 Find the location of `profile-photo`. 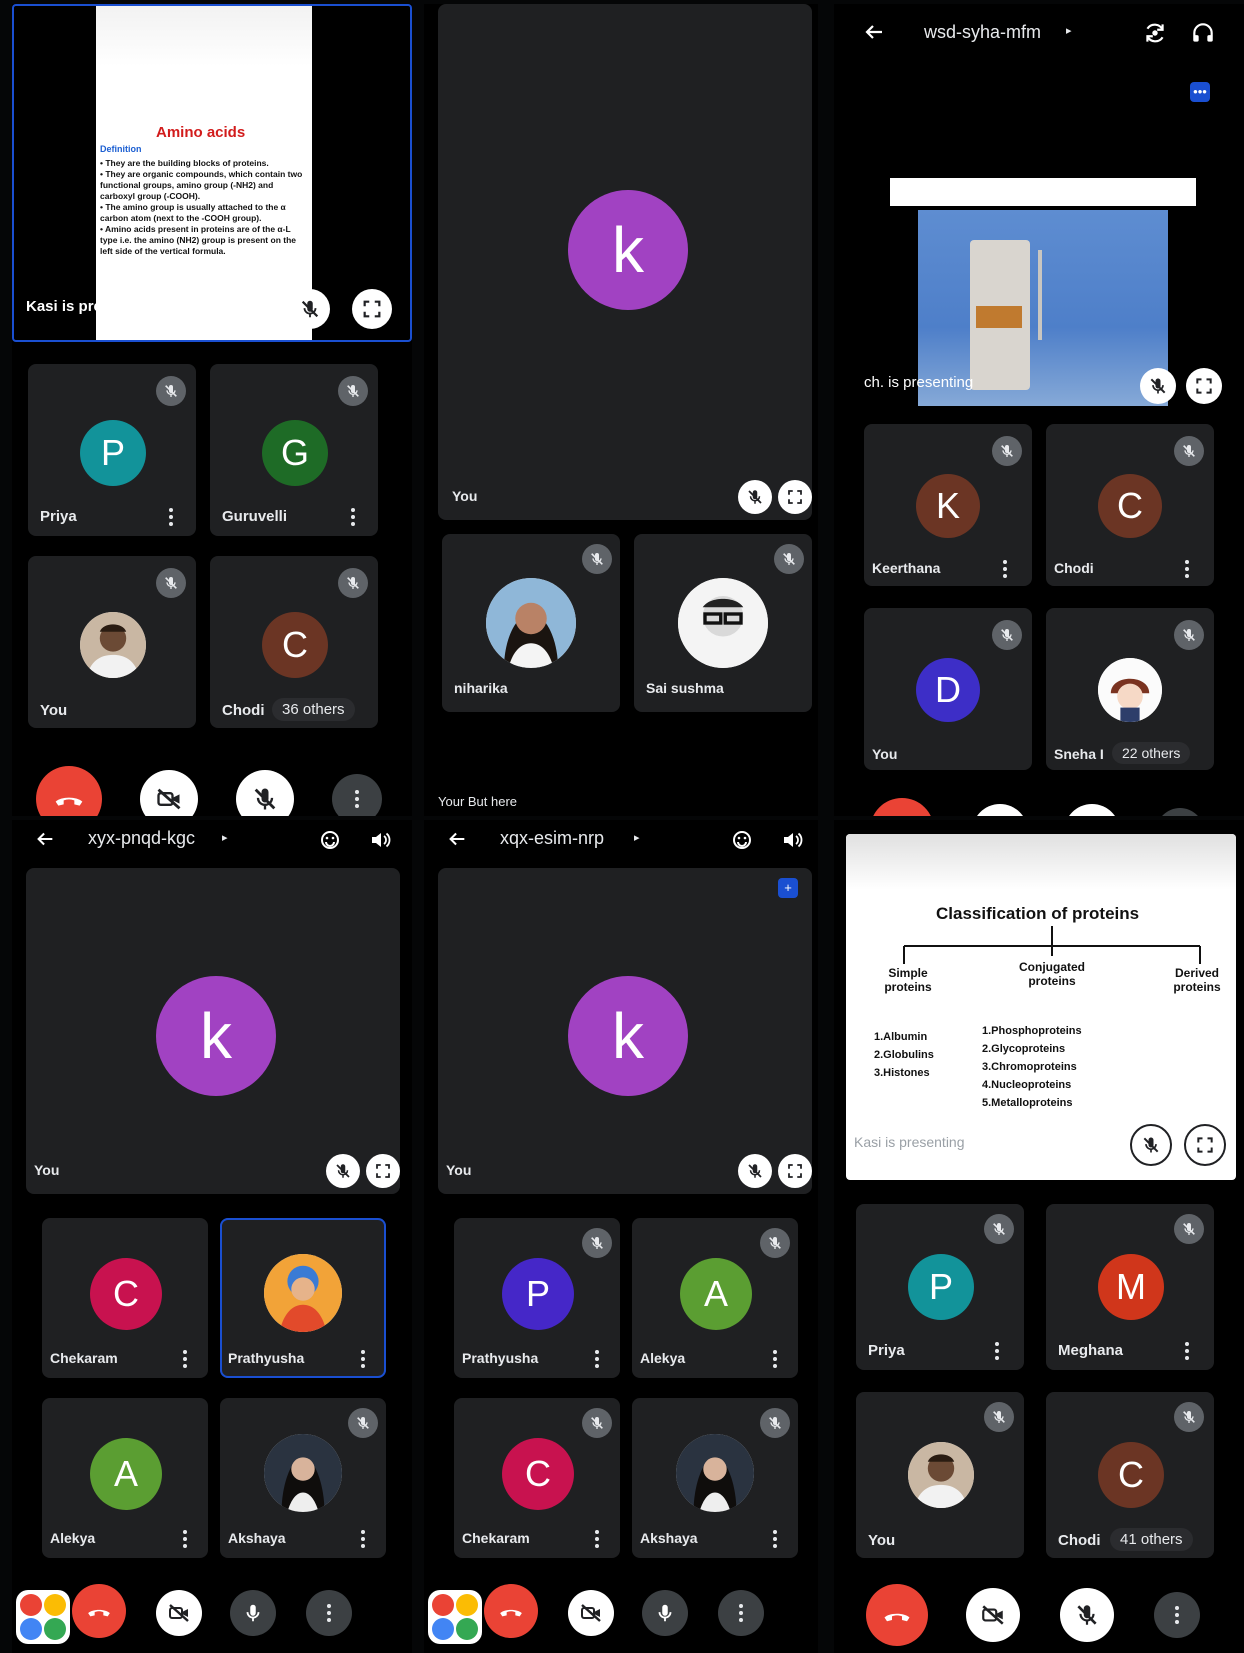

profile-photo is located at coordinates (303, 1293).